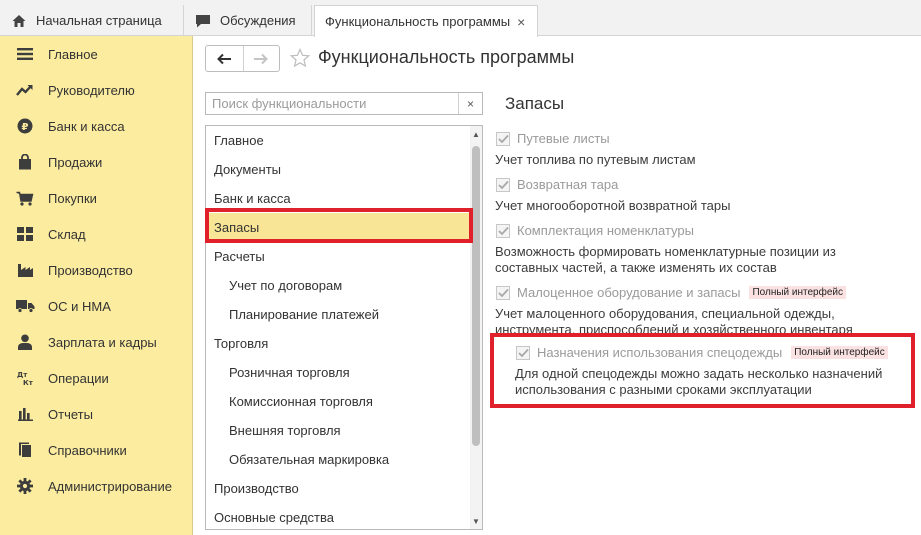 Image resolution: width=921 pixels, height=535 pixels. What do you see at coordinates (338, 516) in the screenshot?
I see `list-item-fixed-assets: Основные средства` at bounding box center [338, 516].